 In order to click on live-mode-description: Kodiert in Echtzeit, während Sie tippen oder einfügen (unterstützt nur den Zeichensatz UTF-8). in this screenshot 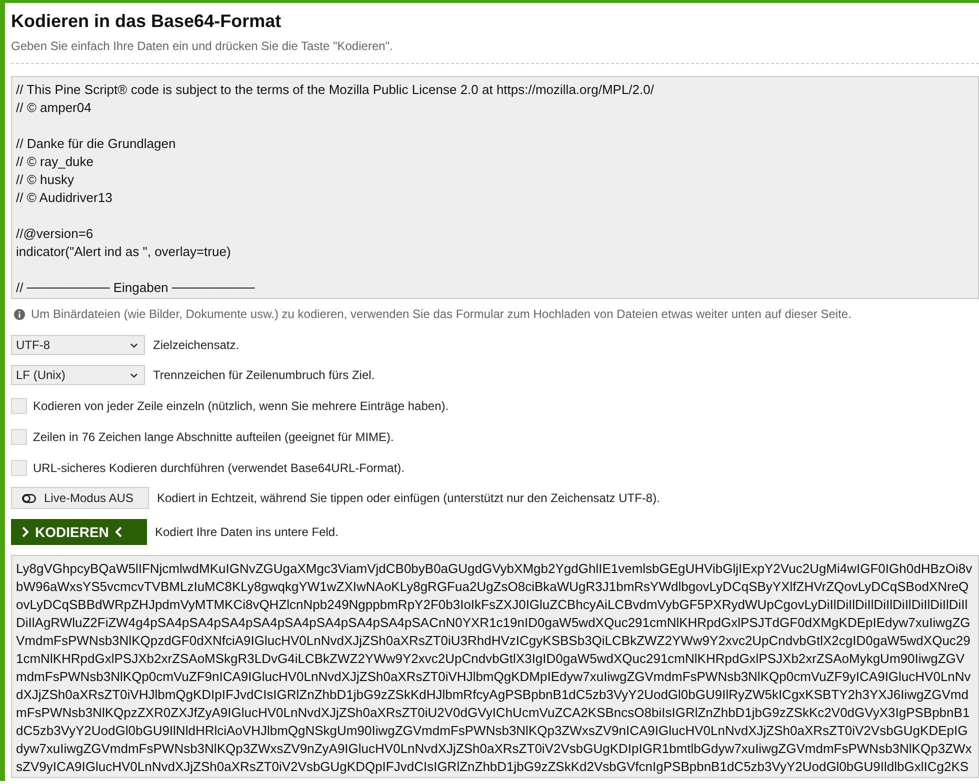, I will do `click(408, 498)`.